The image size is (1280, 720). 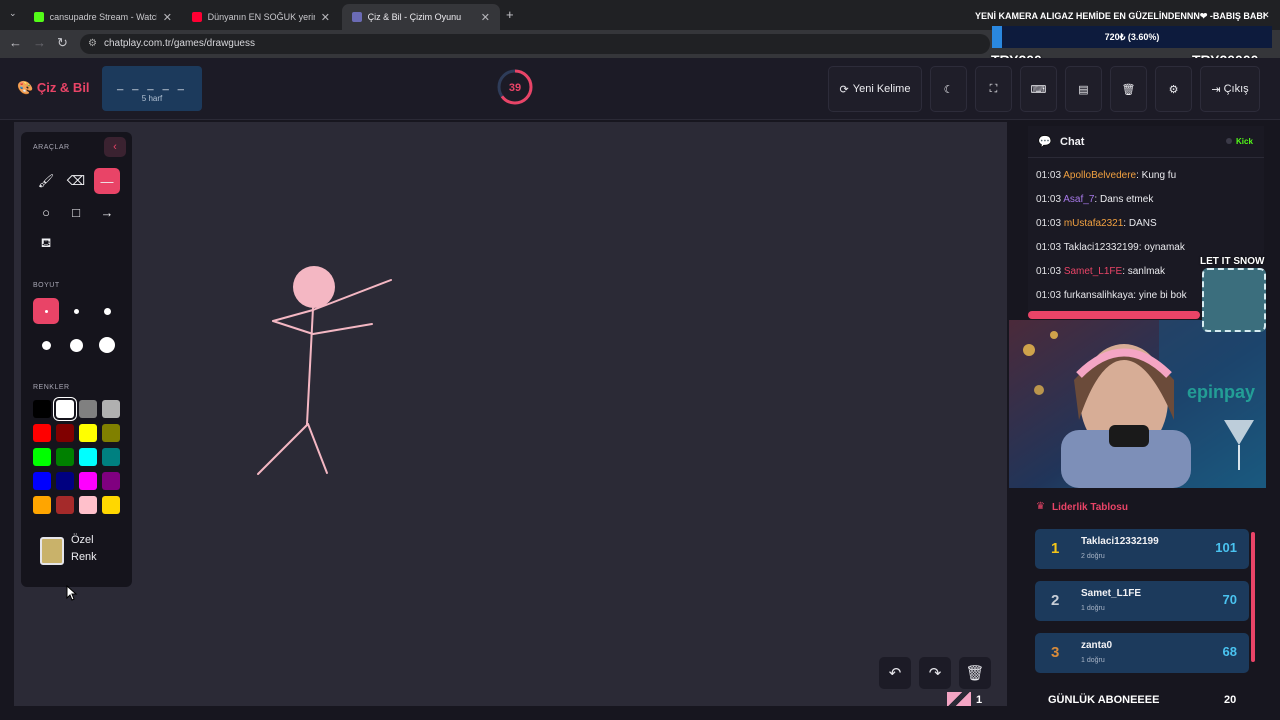 I want to click on tab-title: Dünyanın EN SOĞUK yerinde B, so click(x=261, y=17).